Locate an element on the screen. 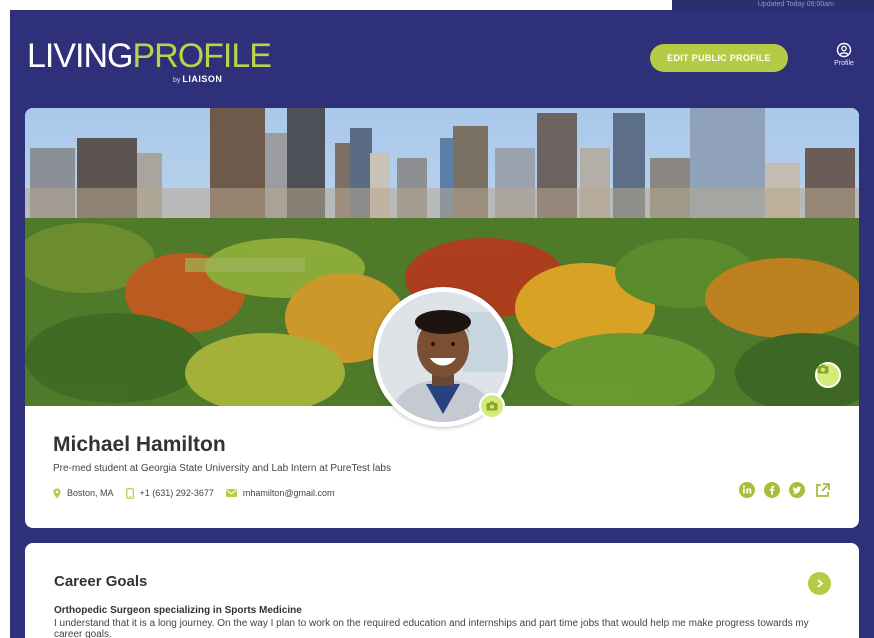 Image resolution: width=874 pixels, height=638 pixels. living-profile-logo: LIVINGPROFILE by LIAISON is located at coordinates (149, 60).